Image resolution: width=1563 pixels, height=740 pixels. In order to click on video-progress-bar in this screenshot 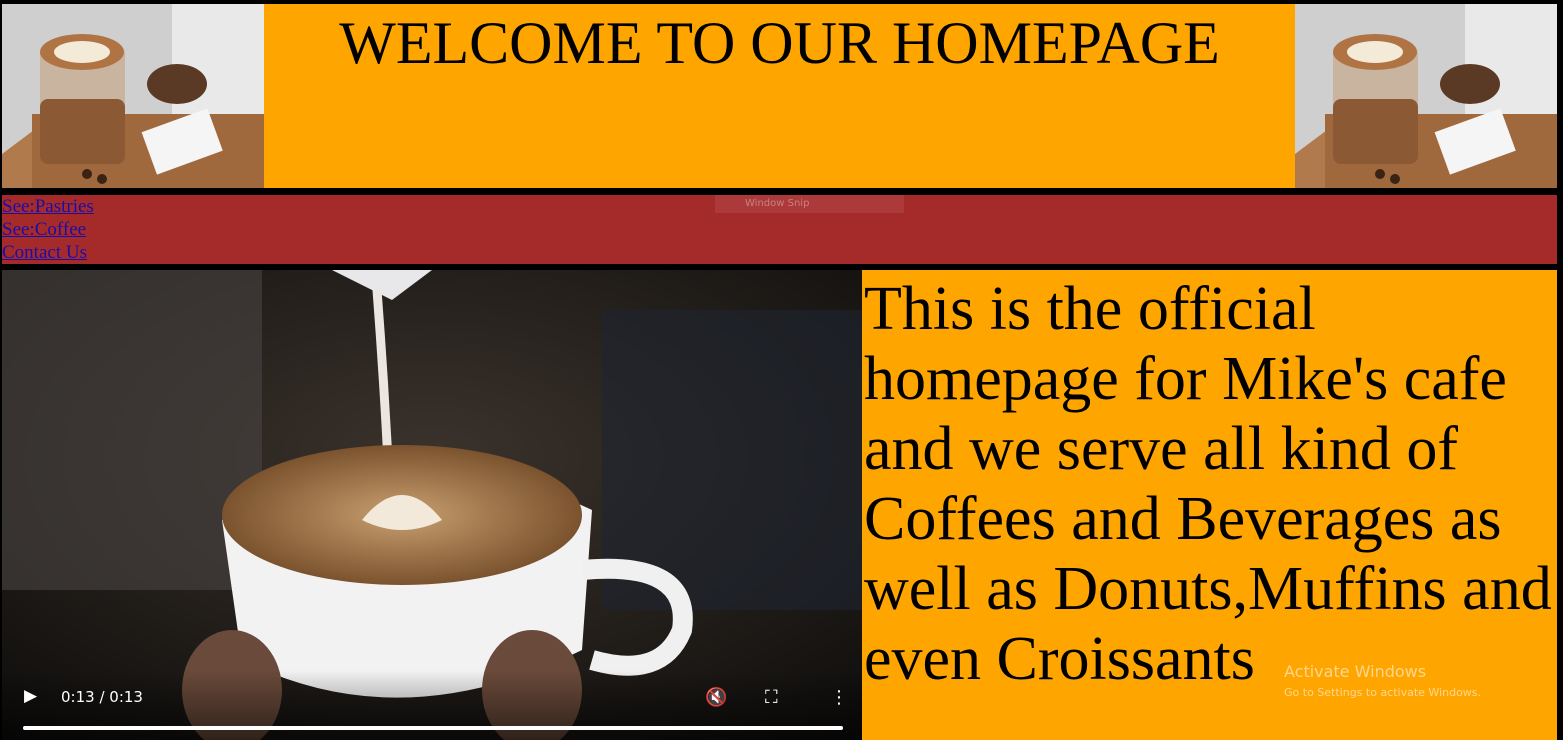, I will do `click(433, 728)`.